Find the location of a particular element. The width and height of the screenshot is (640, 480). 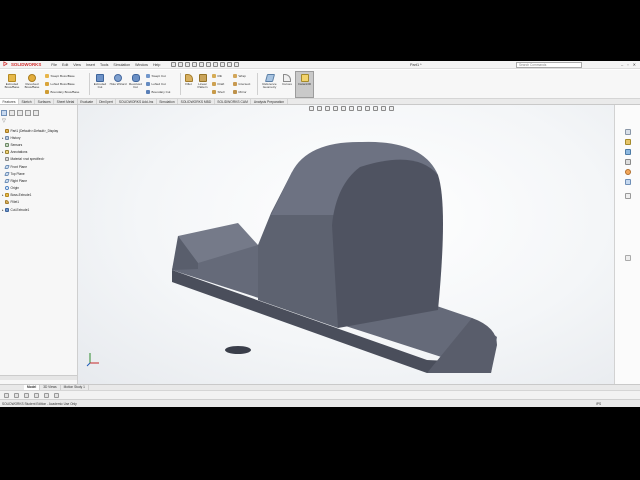

design-library-icon is located at coordinates (628, 142).